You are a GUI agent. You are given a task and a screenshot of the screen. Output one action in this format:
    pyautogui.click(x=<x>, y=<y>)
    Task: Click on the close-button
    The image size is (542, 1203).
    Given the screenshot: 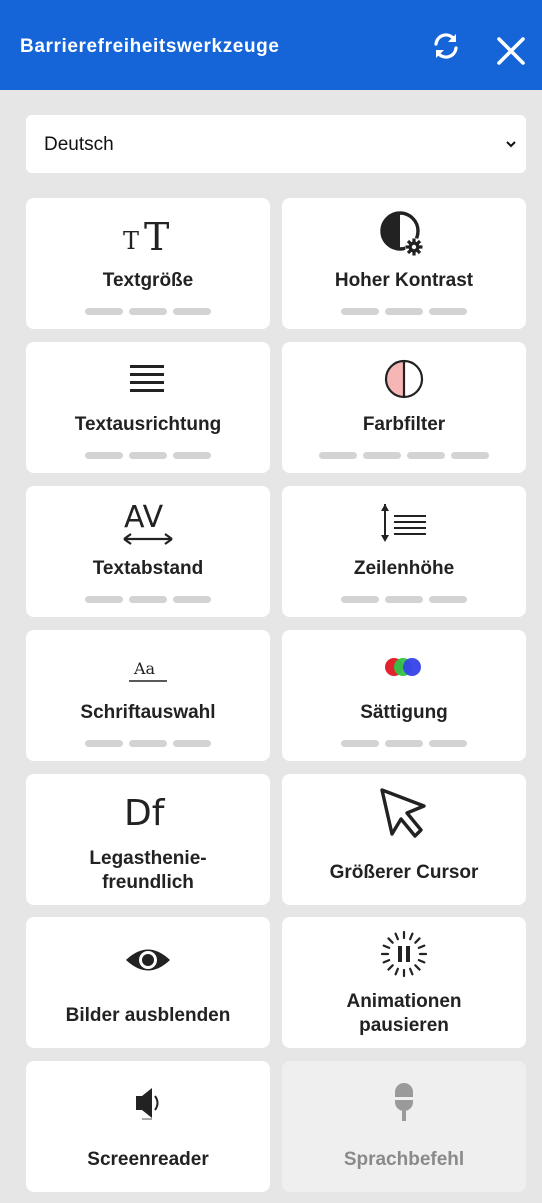 What is the action you would take?
    pyautogui.click(x=511, y=51)
    